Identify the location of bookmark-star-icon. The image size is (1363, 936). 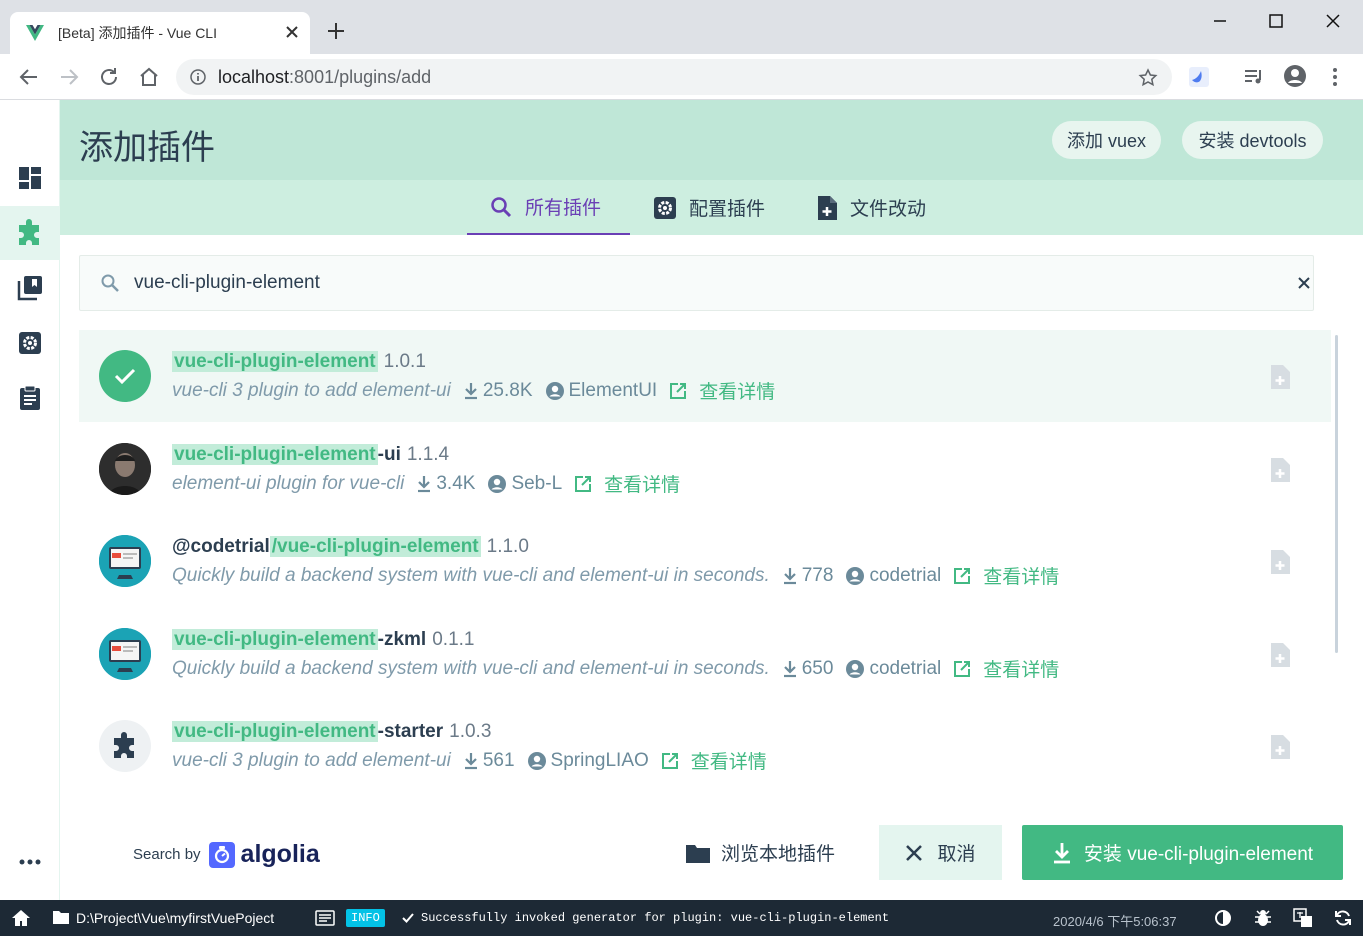
(1148, 78).